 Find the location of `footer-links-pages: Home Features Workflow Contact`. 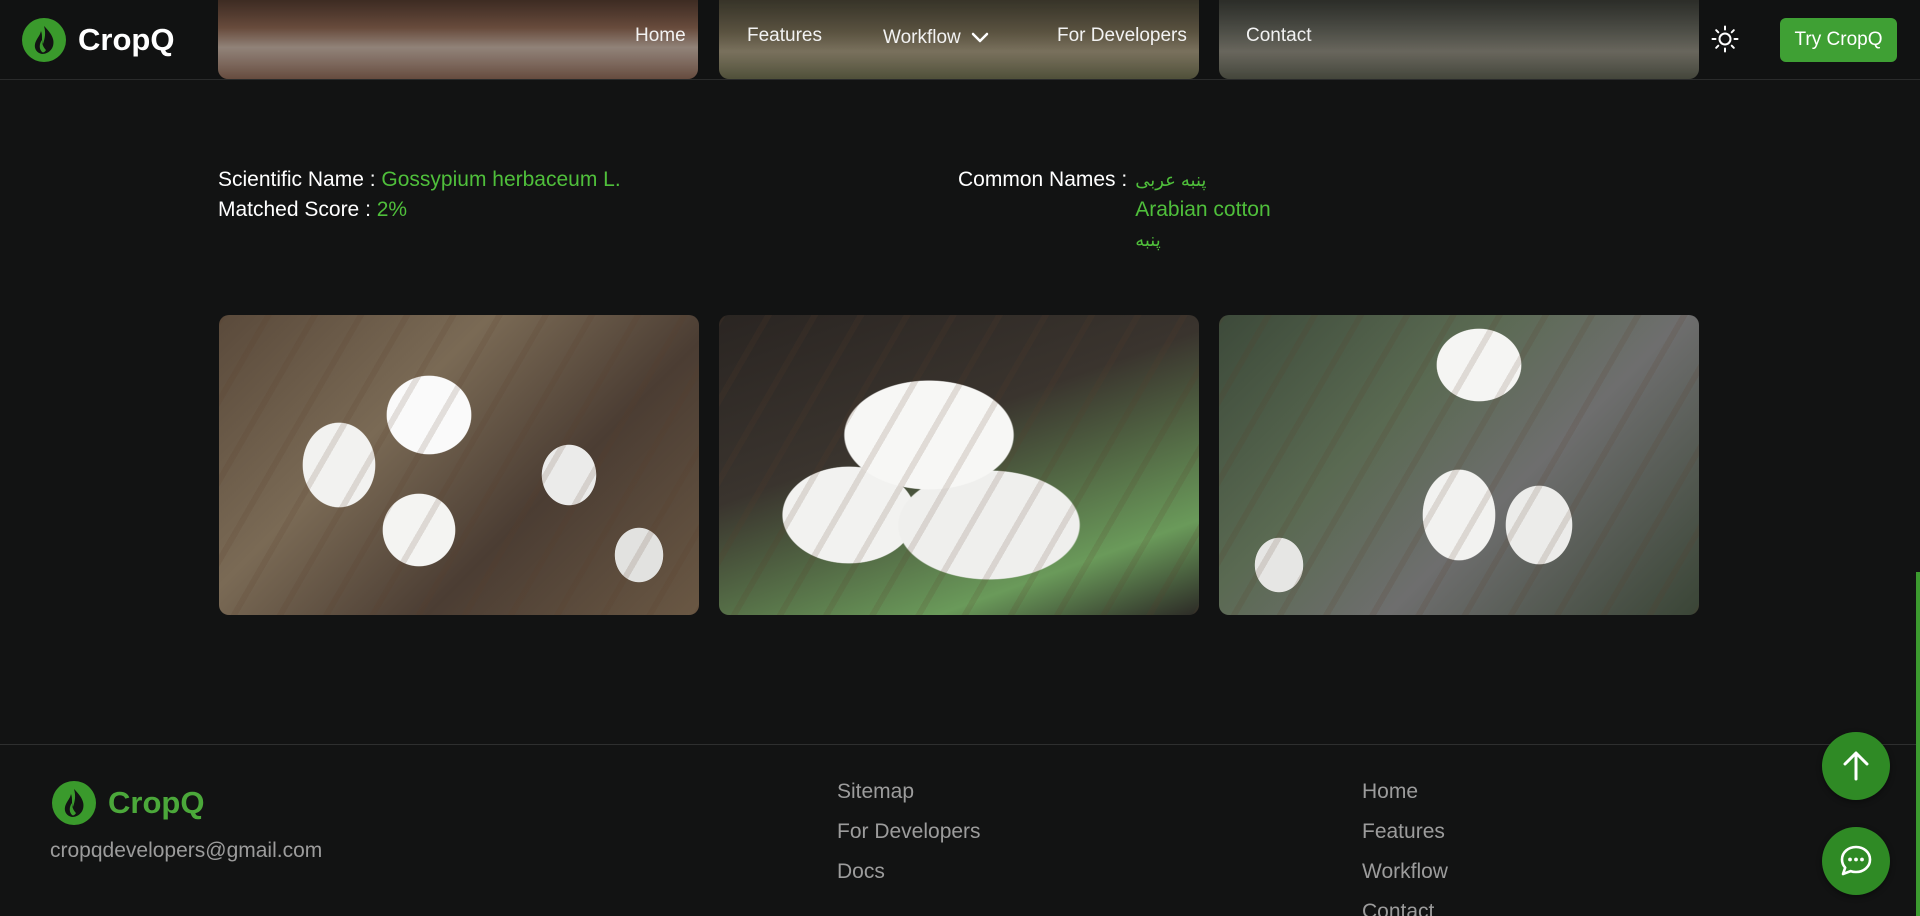

footer-links-pages: Home Features Workflow Contact is located at coordinates (1405, 847).